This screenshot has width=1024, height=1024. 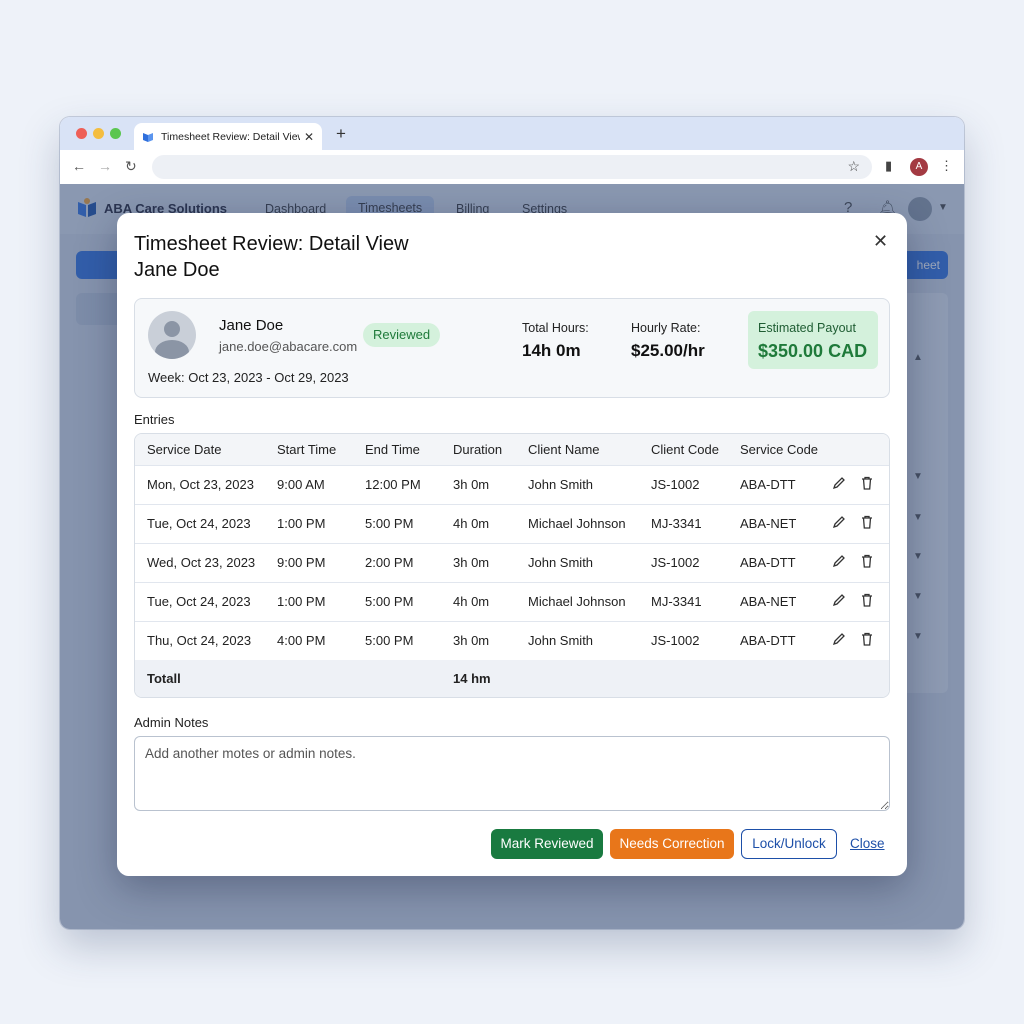 What do you see at coordinates (148, 137) in the screenshot?
I see `favicon-icon` at bounding box center [148, 137].